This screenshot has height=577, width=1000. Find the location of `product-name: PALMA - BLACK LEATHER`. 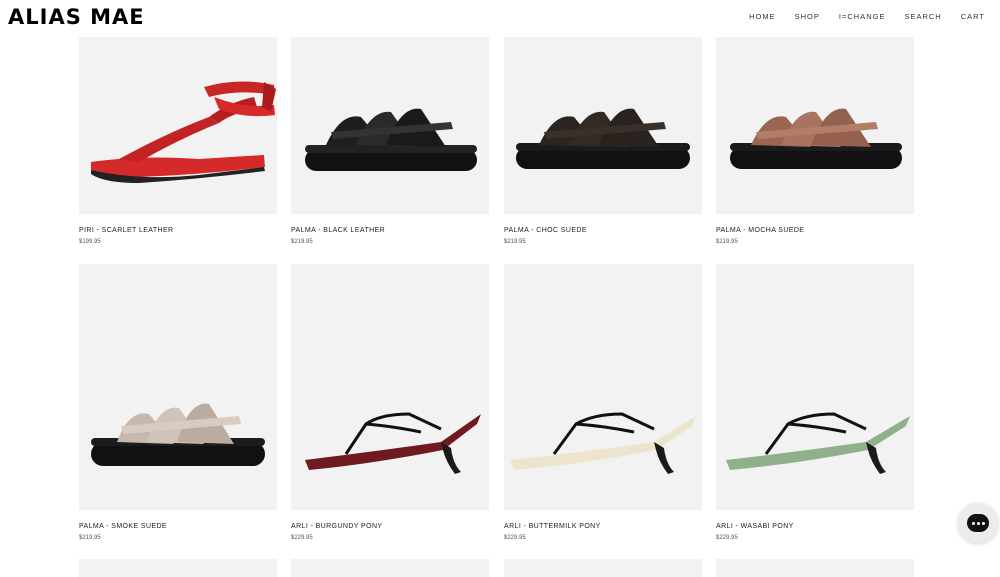

product-name: PALMA - BLACK LEATHER is located at coordinates (390, 230).